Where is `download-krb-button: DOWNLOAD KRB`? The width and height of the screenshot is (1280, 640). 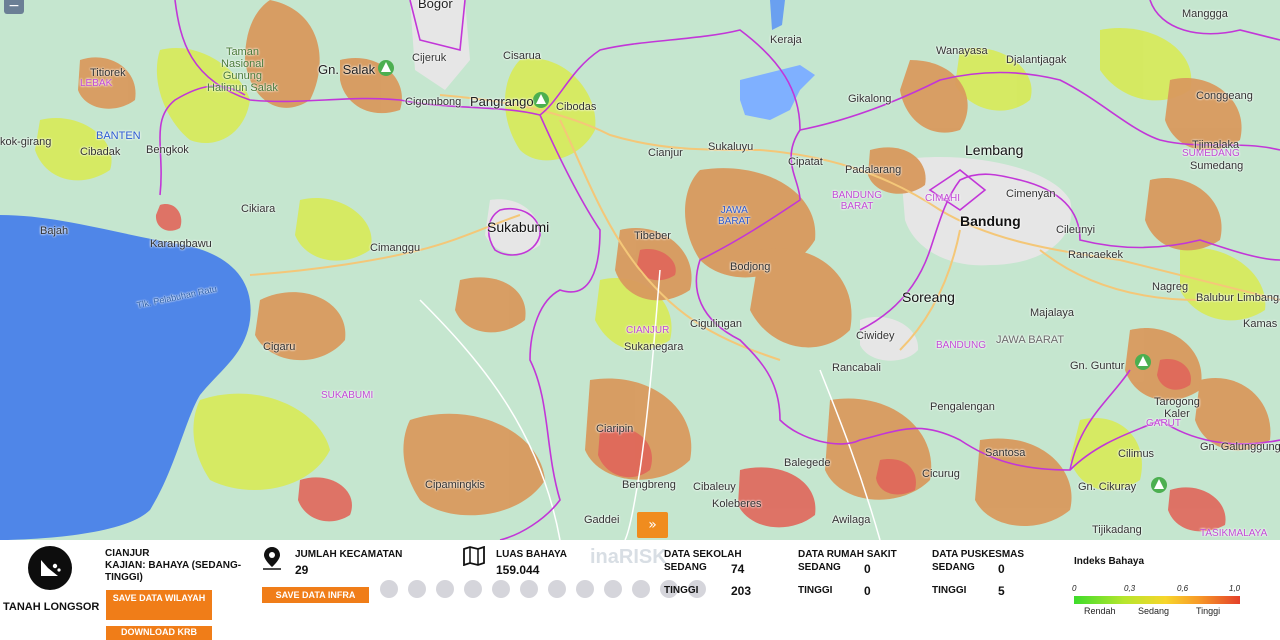 download-krb-button: DOWNLOAD KRB is located at coordinates (159, 633).